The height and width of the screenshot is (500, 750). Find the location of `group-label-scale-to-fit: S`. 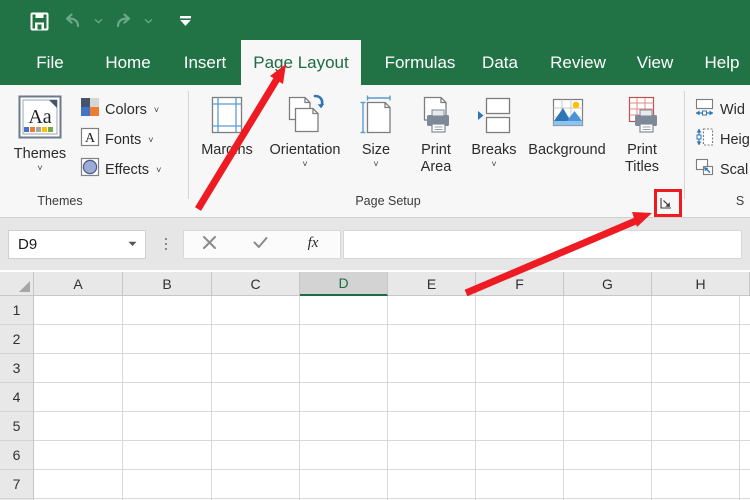

group-label-scale-to-fit: S is located at coordinates (740, 201).